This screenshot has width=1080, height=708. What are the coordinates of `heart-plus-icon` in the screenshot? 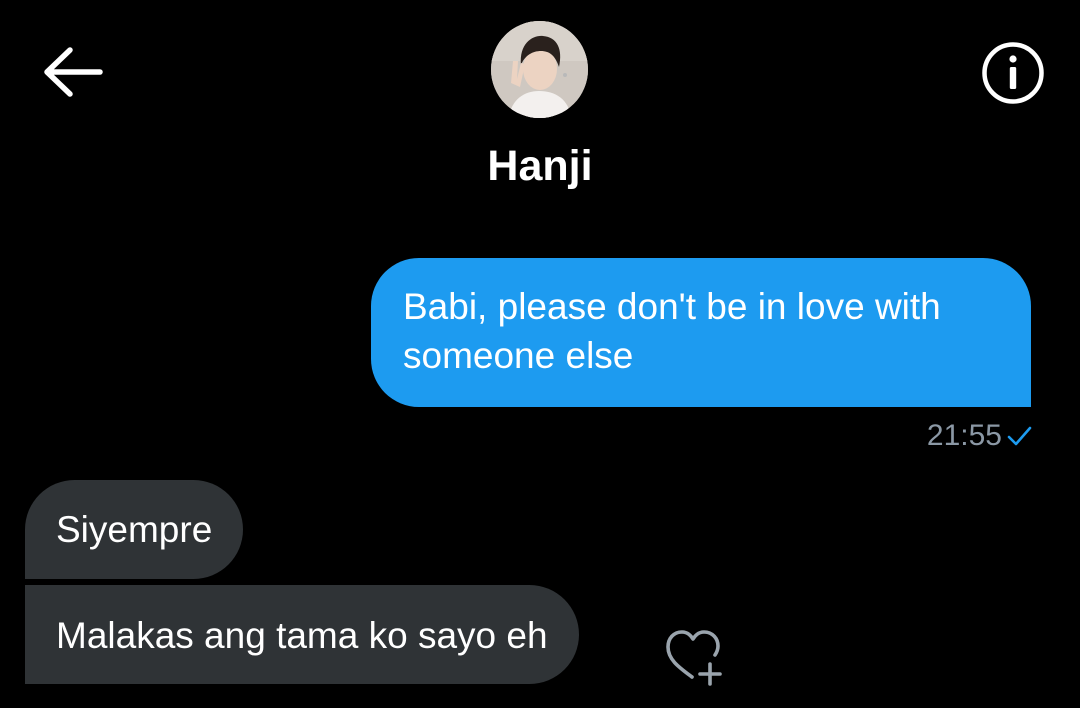 It's located at (694, 658).